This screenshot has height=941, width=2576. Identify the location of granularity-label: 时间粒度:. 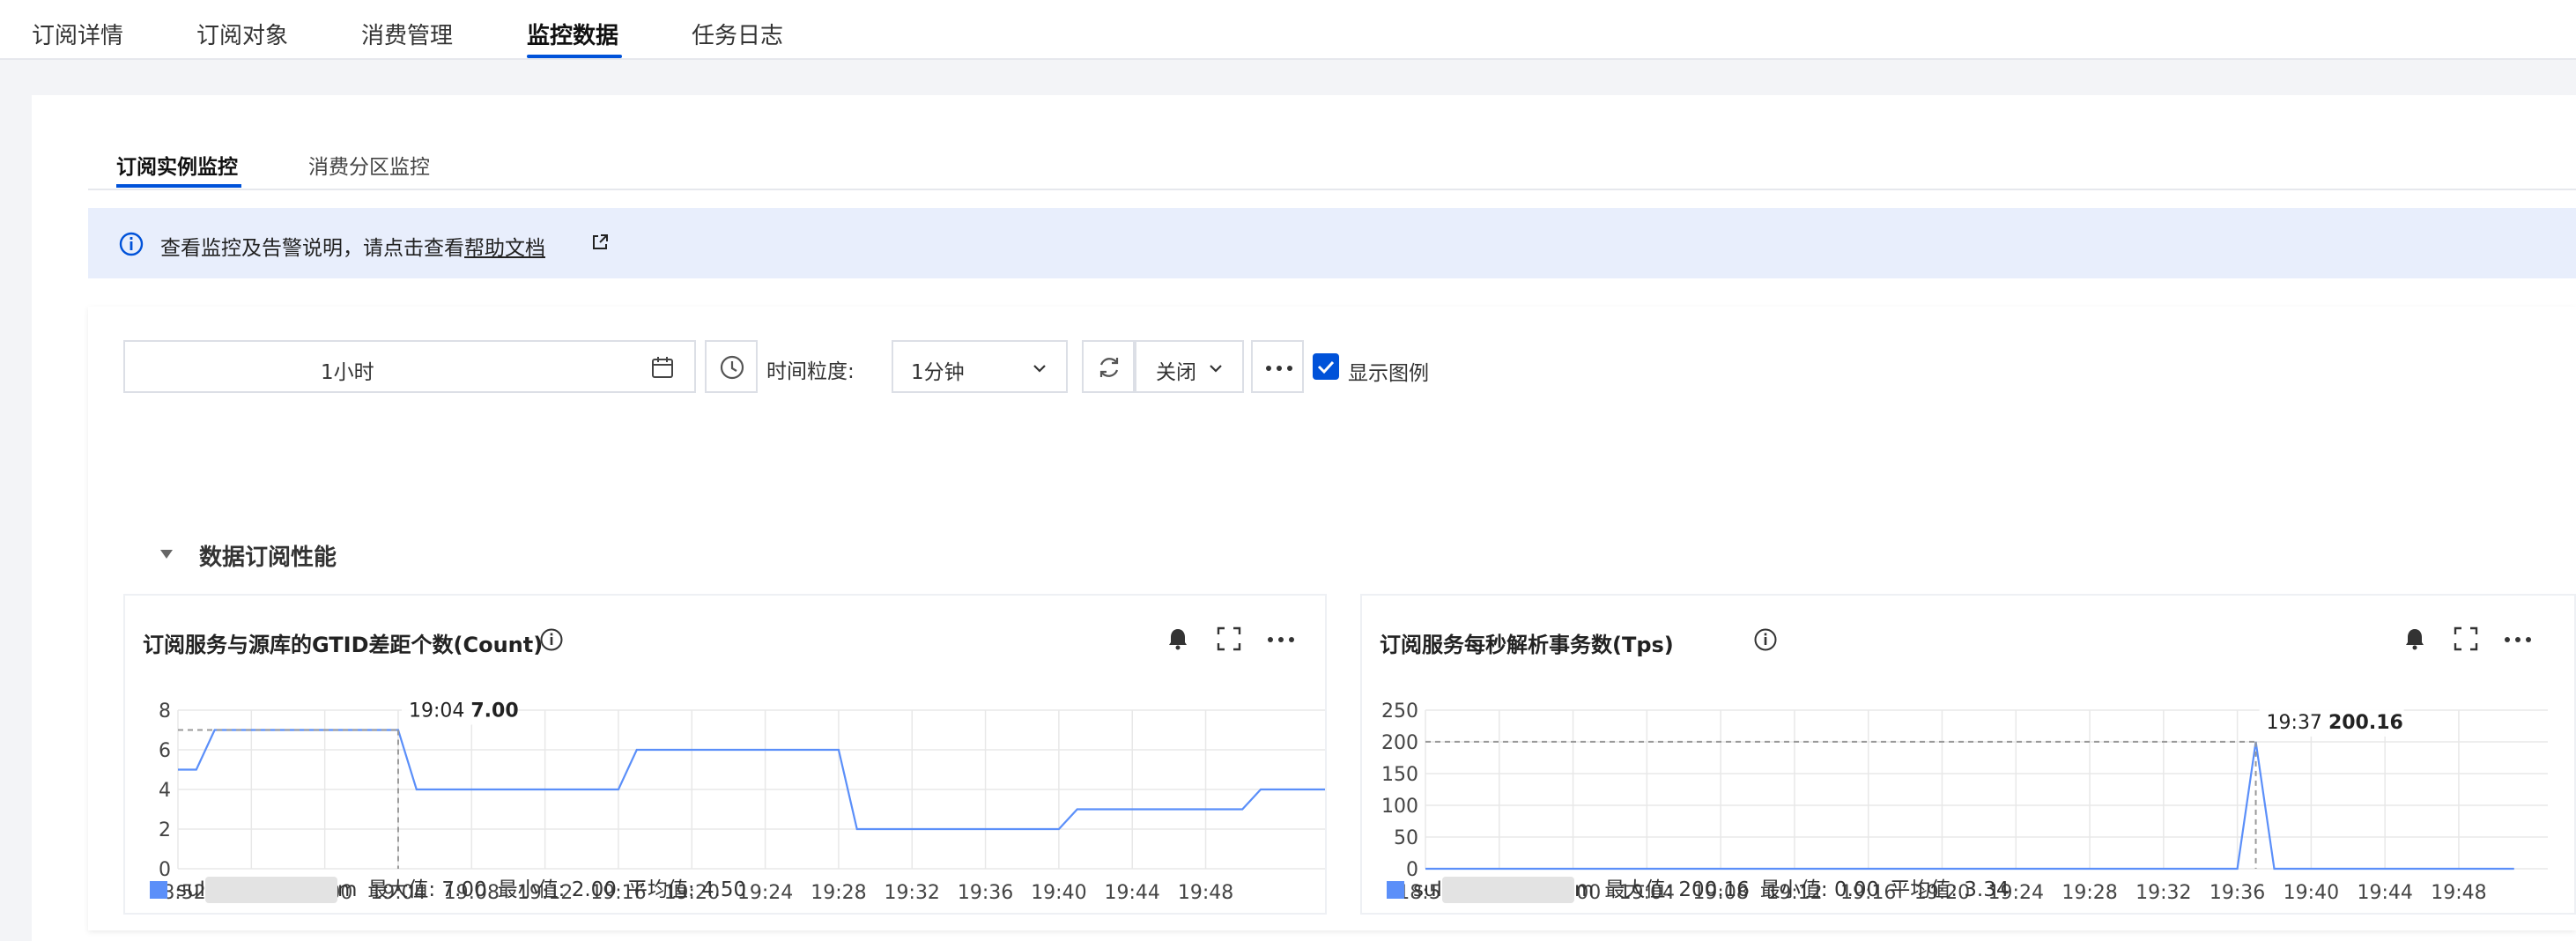
(810, 371).